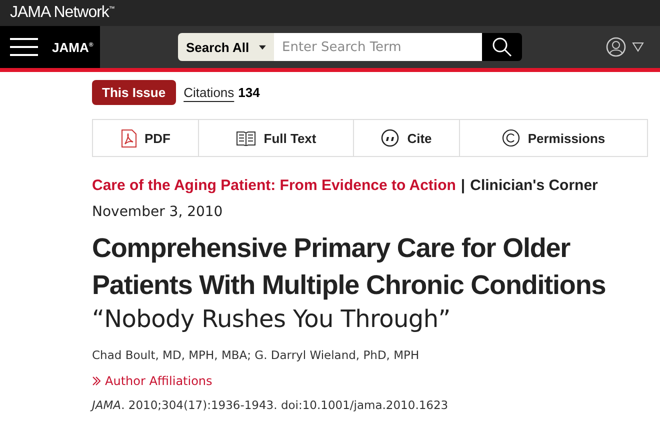  What do you see at coordinates (390, 138) in the screenshot?
I see `quote-icon` at bounding box center [390, 138].